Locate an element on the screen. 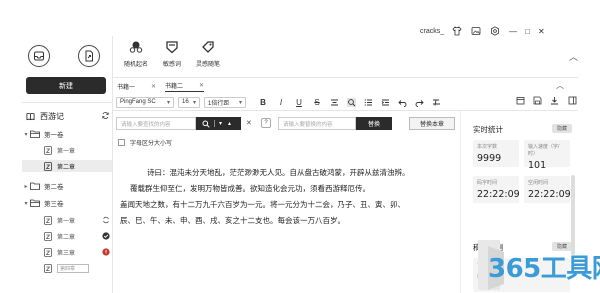 The image size is (600, 293). tab-bar: 书籍一 ✕ 书籍二 ✕ ︿ is located at coordinates (345, 86).